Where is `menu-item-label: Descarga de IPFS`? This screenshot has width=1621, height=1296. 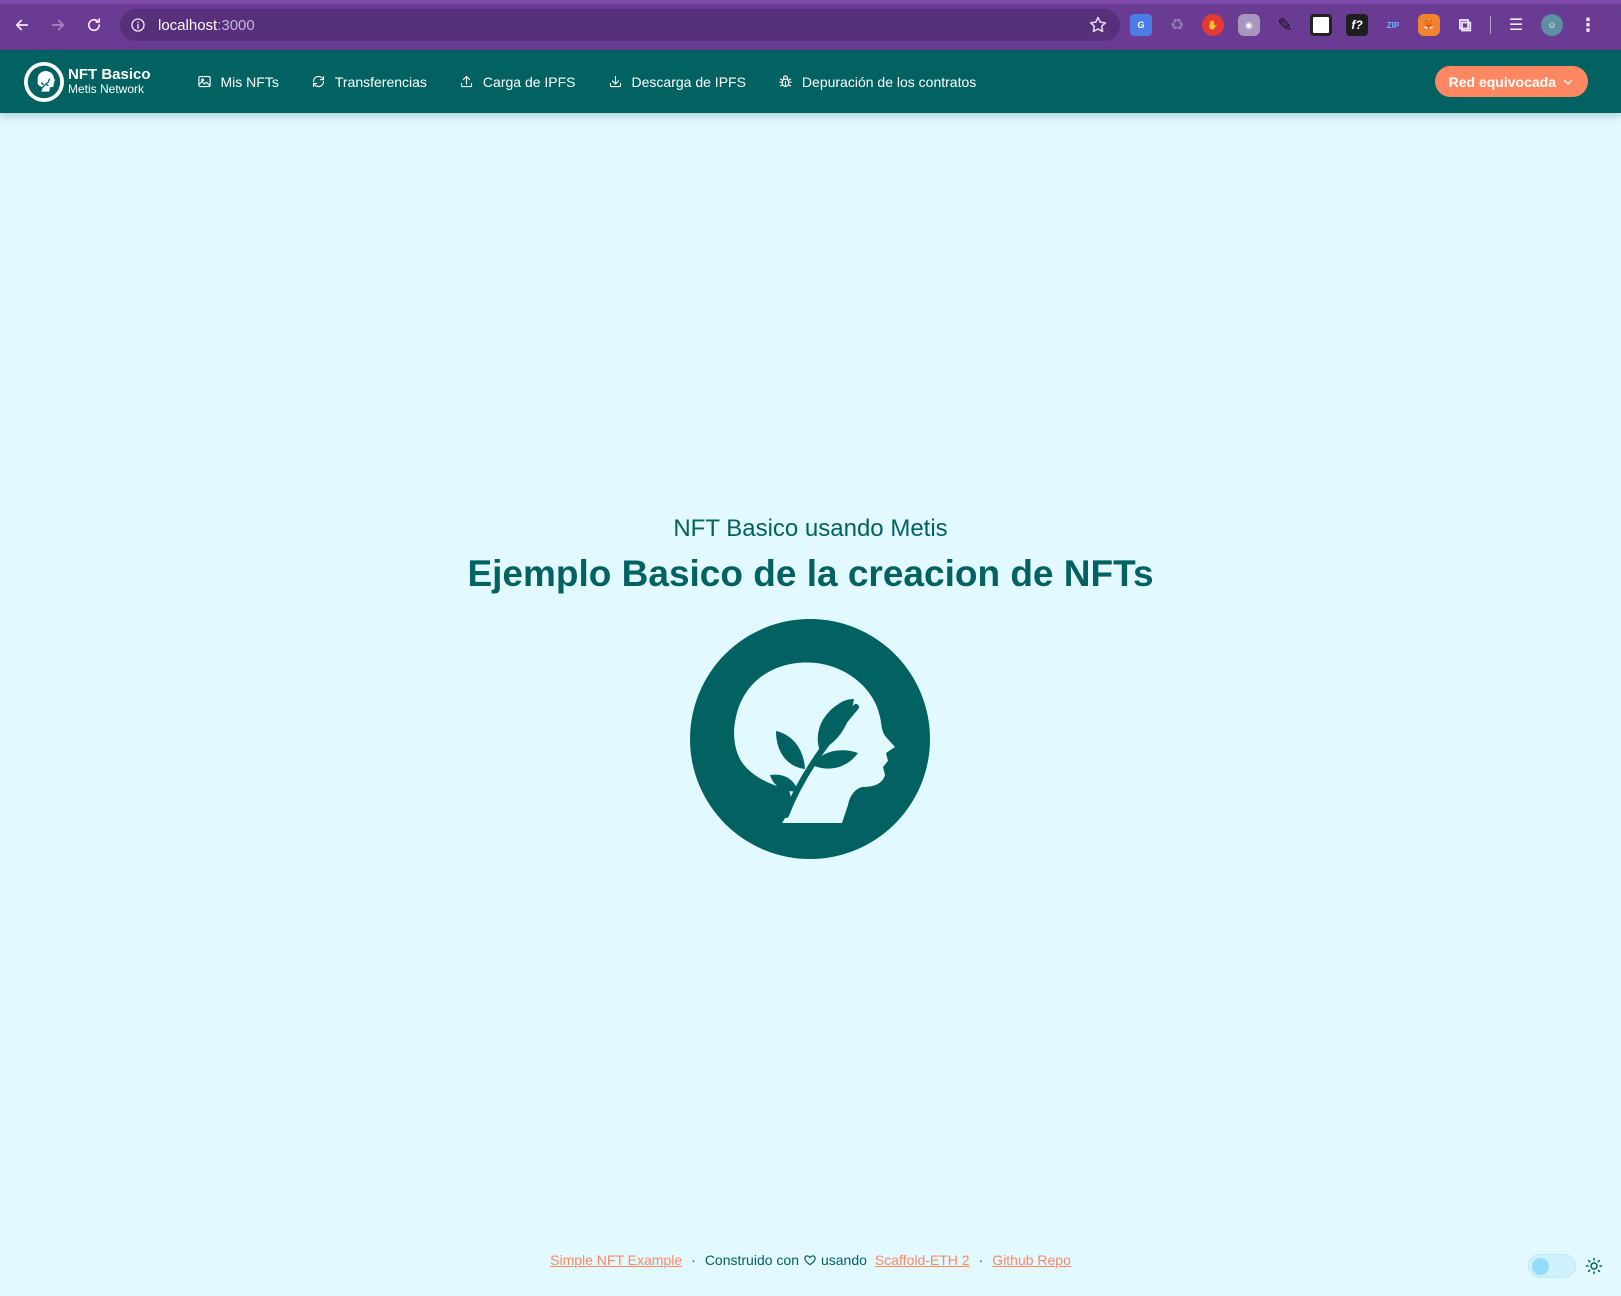 menu-item-label: Descarga de IPFS is located at coordinates (688, 81).